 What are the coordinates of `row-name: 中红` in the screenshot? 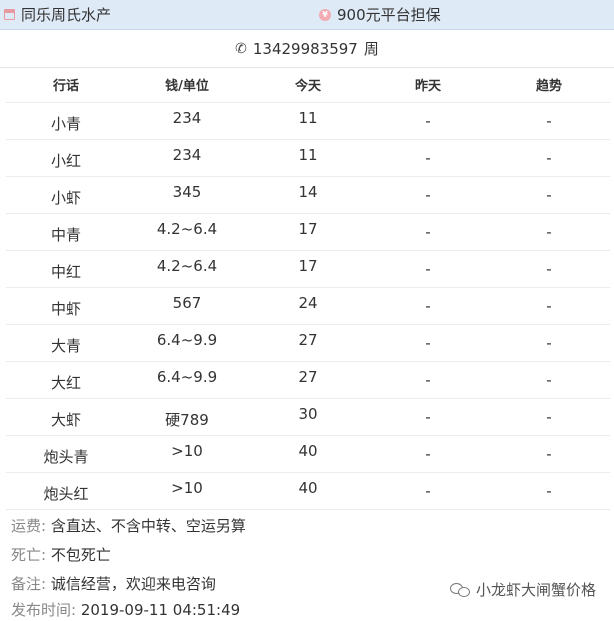 It's located at (66, 269).